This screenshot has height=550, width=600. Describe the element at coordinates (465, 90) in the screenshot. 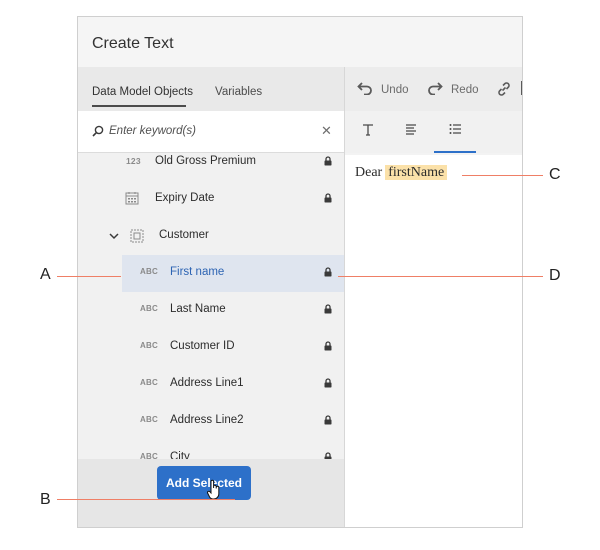

I see `redo-button: Redo` at that location.